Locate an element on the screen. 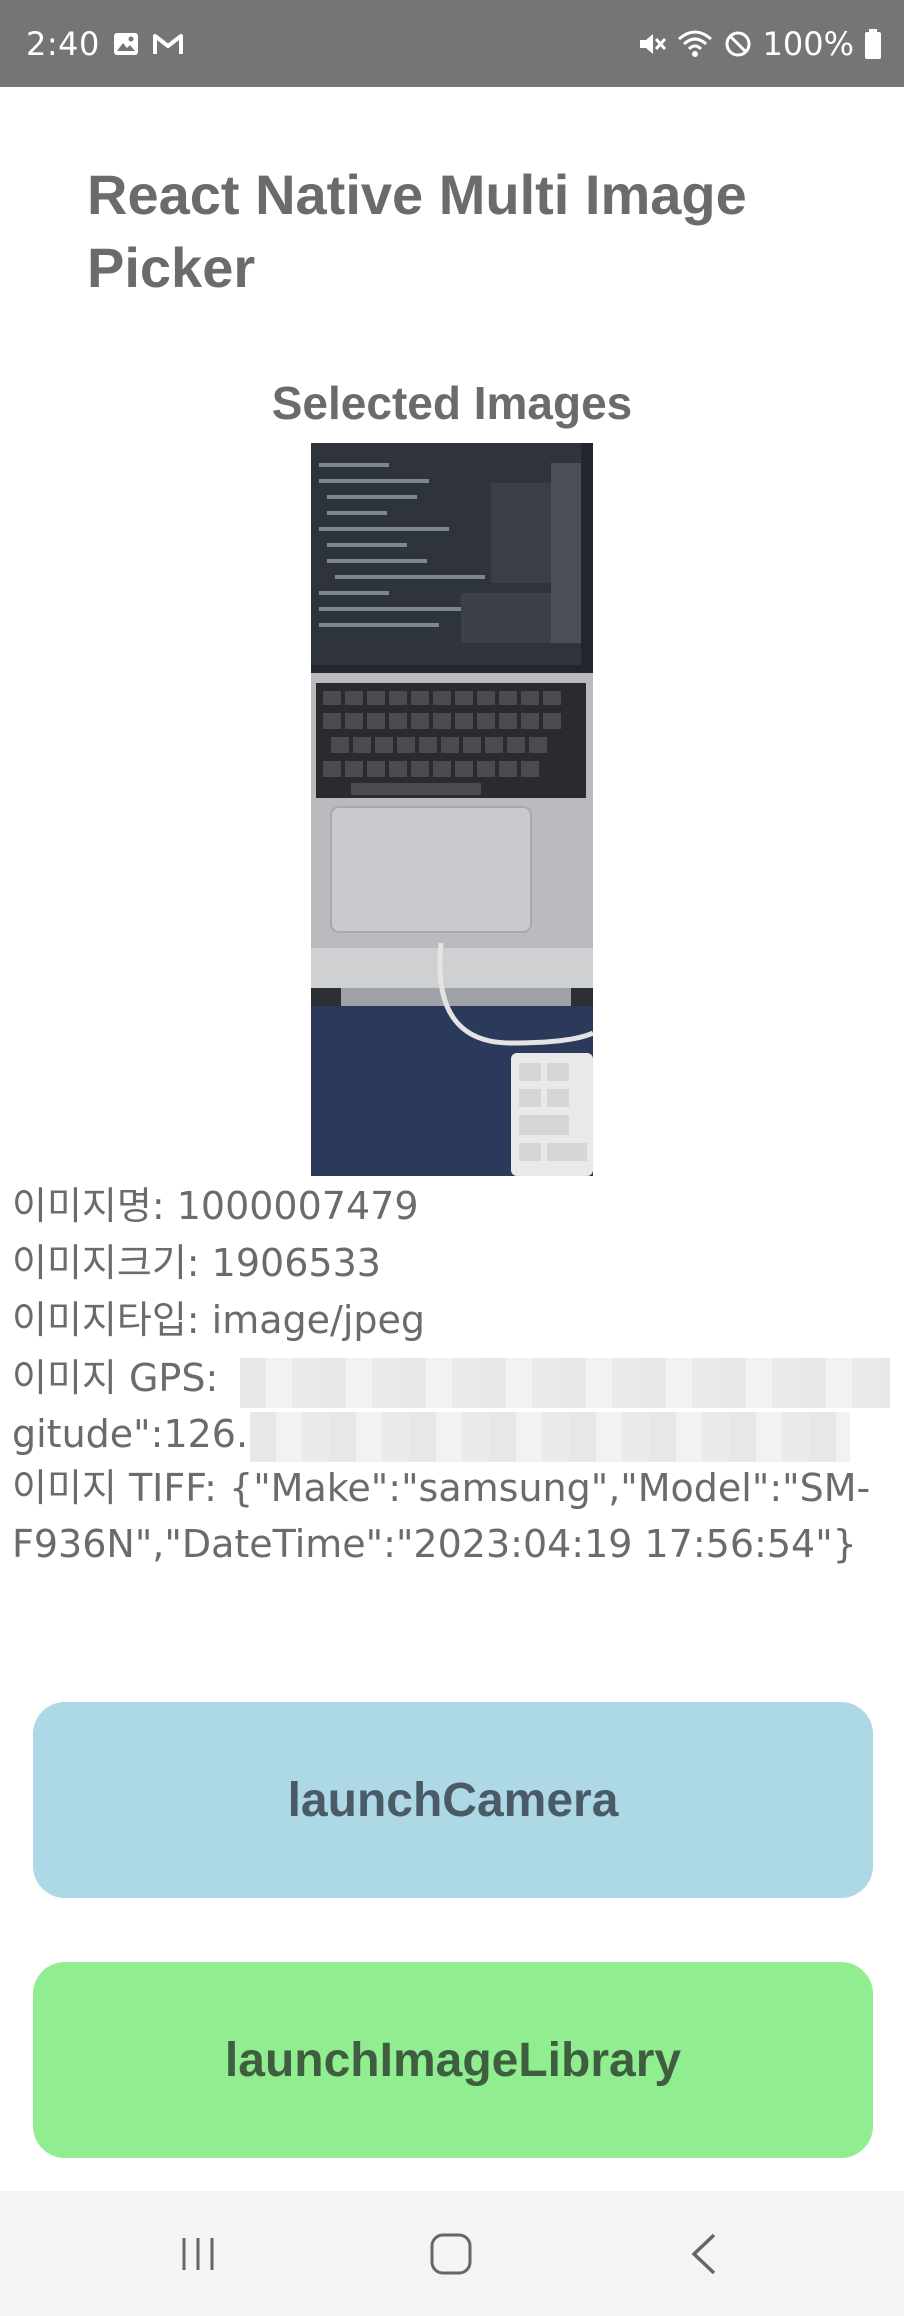 The width and height of the screenshot is (904, 2316). launch-camera-button: launchCamera is located at coordinates (453, 1800).